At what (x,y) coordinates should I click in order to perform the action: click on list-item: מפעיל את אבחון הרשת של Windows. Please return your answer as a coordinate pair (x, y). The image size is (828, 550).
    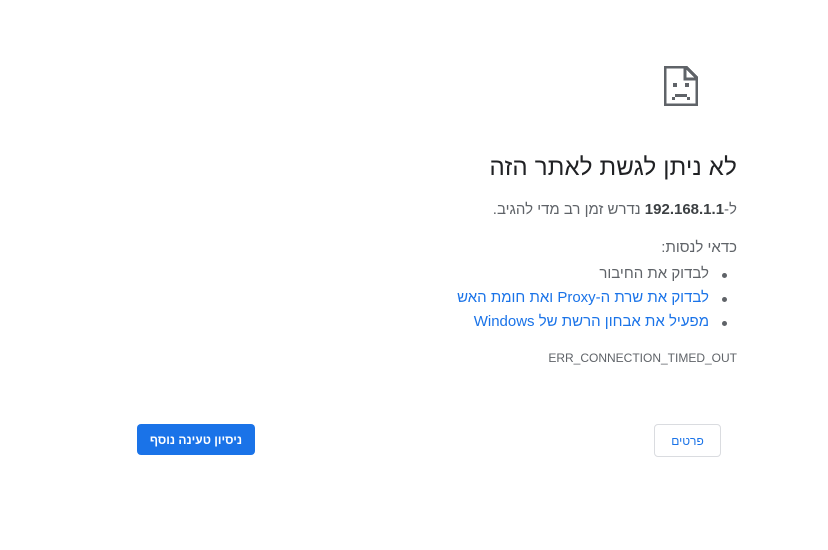
    Looking at the image, I should click on (432, 322).